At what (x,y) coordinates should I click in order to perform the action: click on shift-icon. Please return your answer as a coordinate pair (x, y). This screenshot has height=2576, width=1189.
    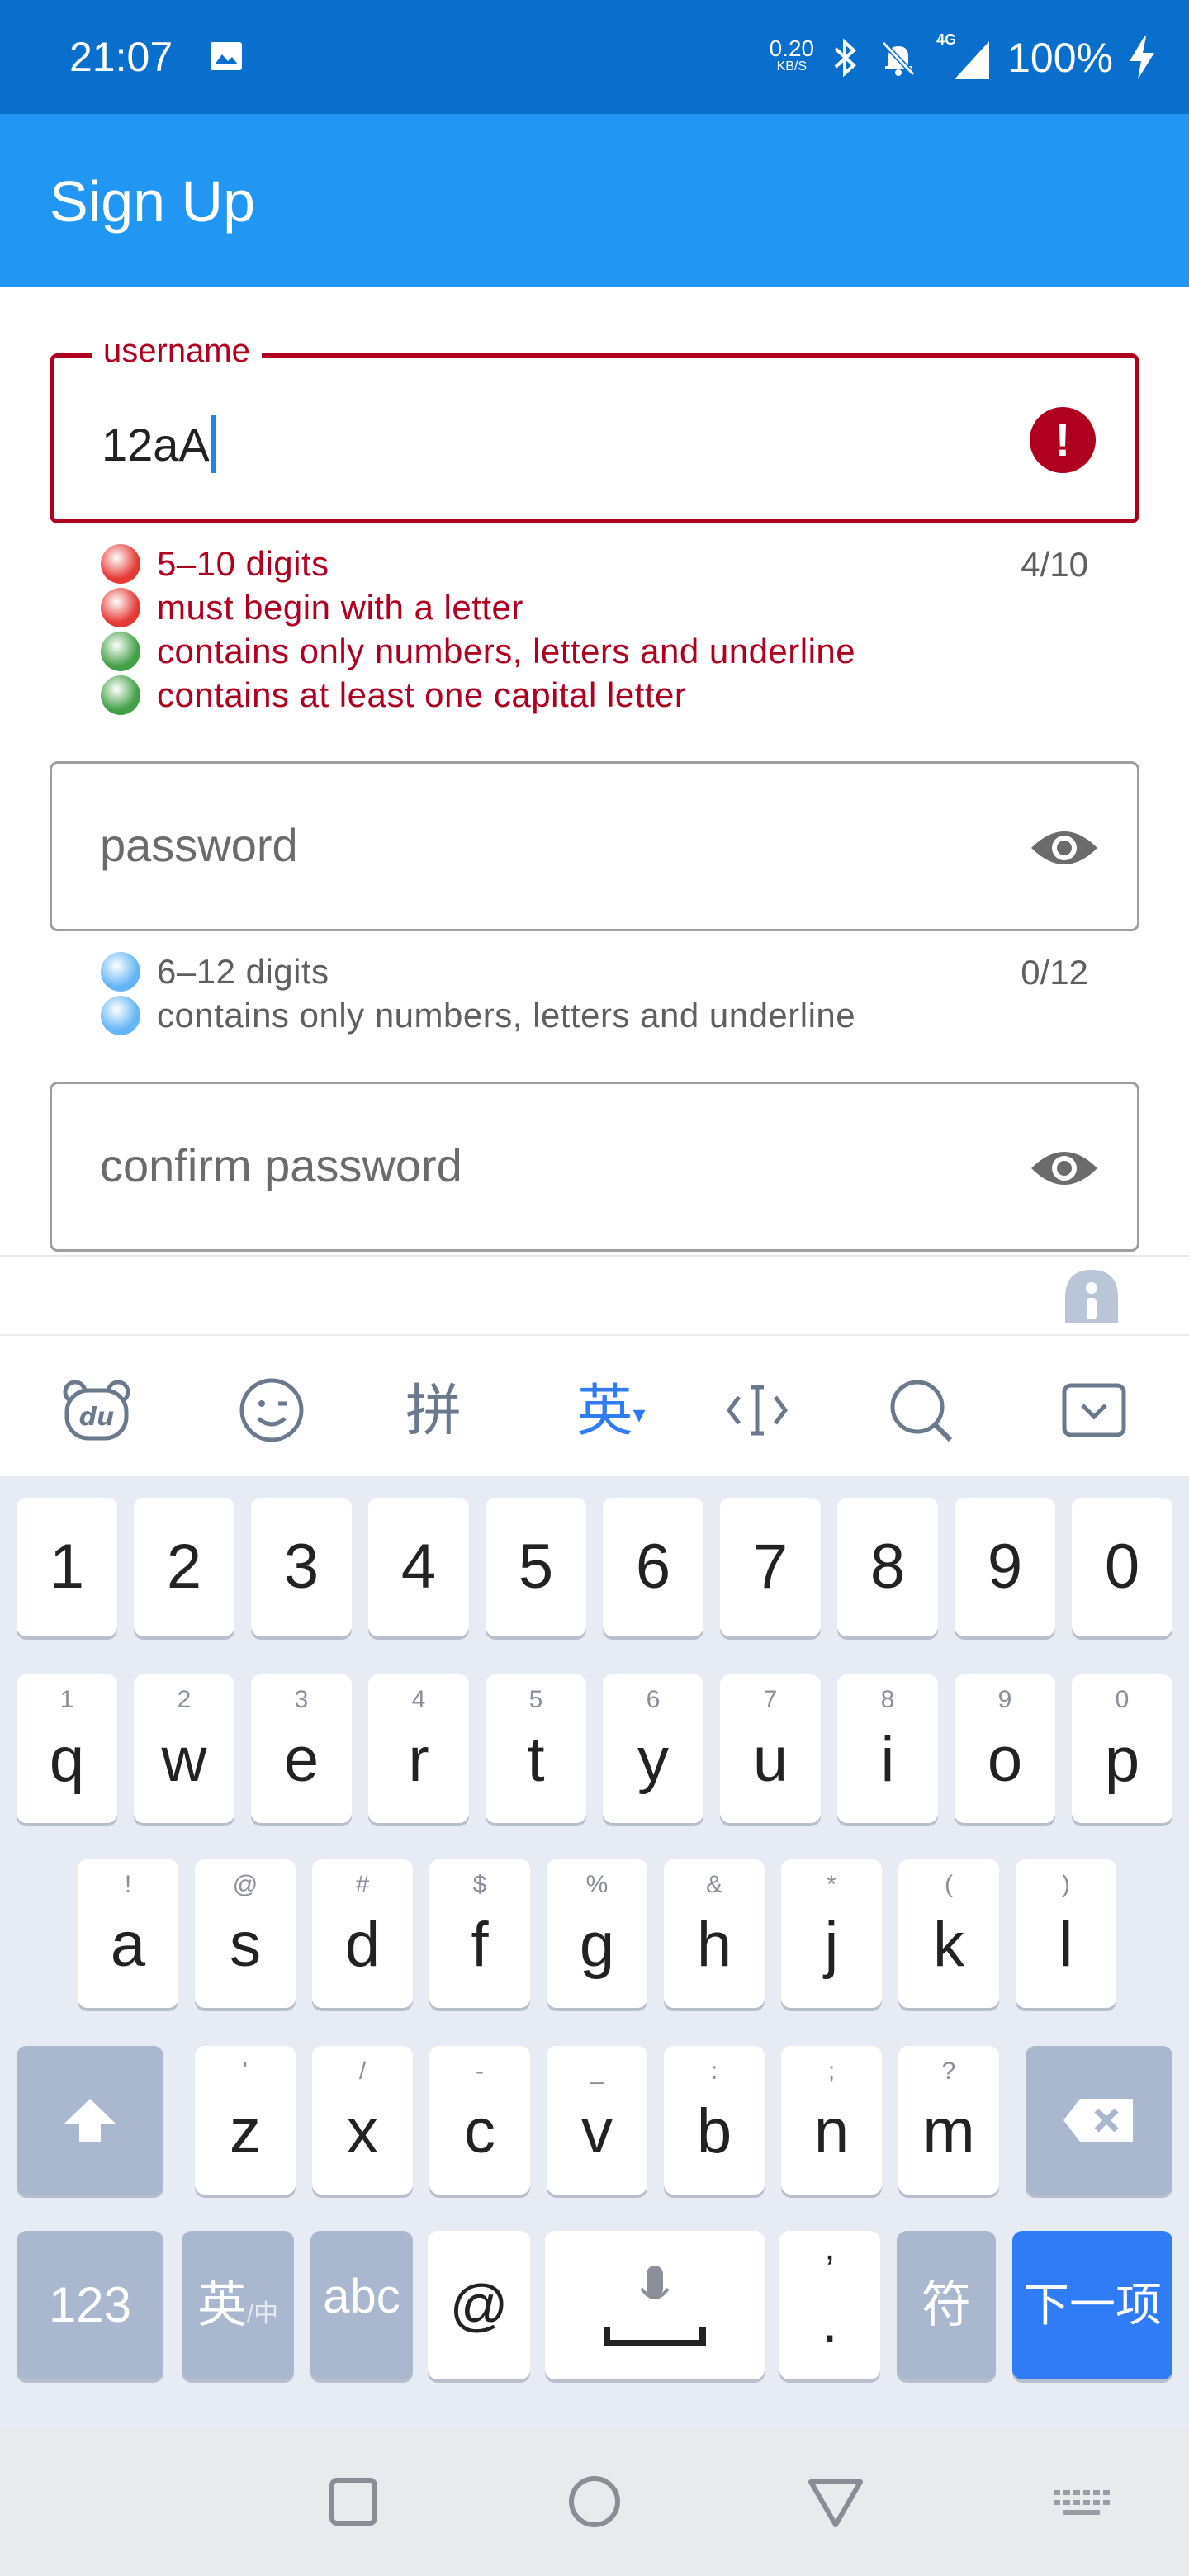
    Looking at the image, I should click on (90, 2120).